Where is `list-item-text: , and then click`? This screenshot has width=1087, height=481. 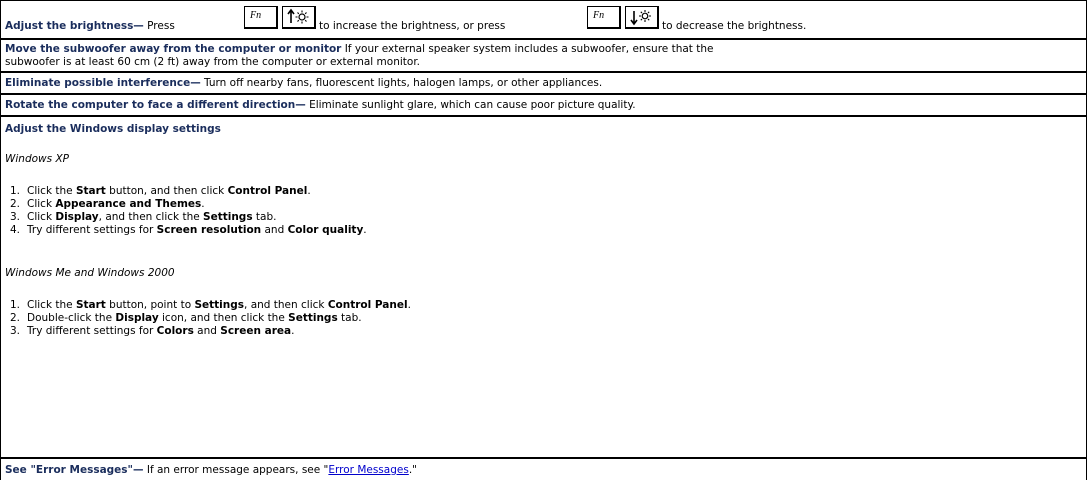 list-item-text: , and then click is located at coordinates (286, 305).